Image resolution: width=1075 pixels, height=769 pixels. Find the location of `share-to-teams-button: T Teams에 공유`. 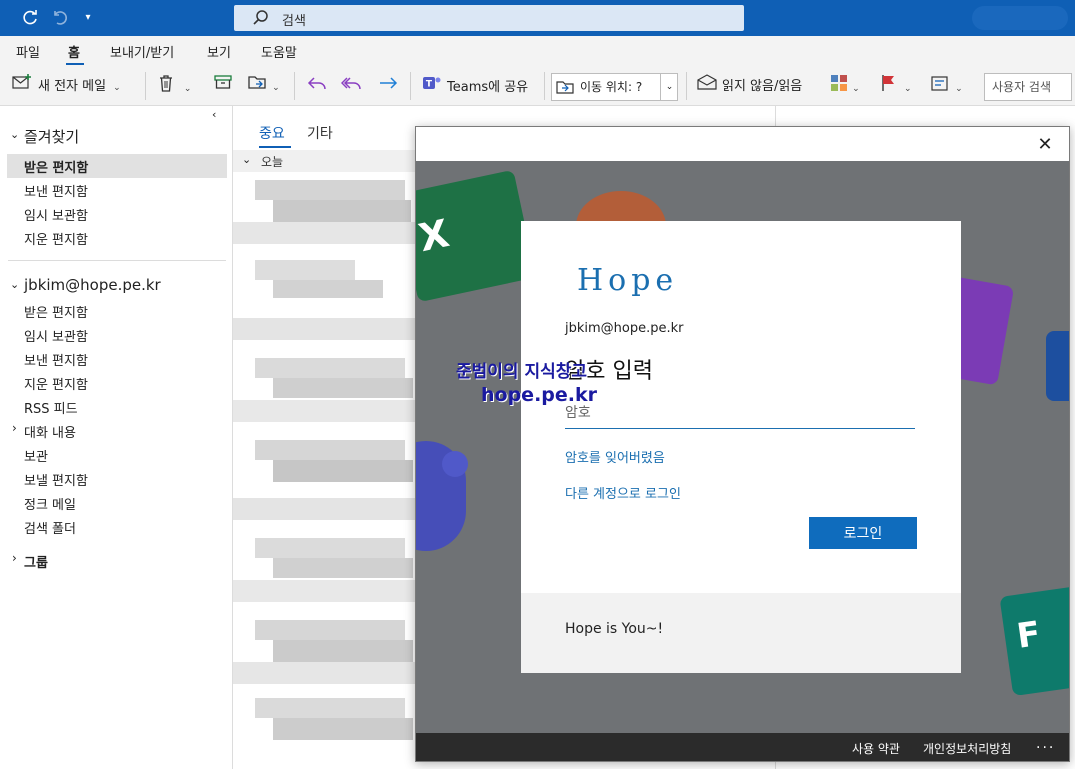

share-to-teams-button: T Teams에 공유 is located at coordinates (475, 86).